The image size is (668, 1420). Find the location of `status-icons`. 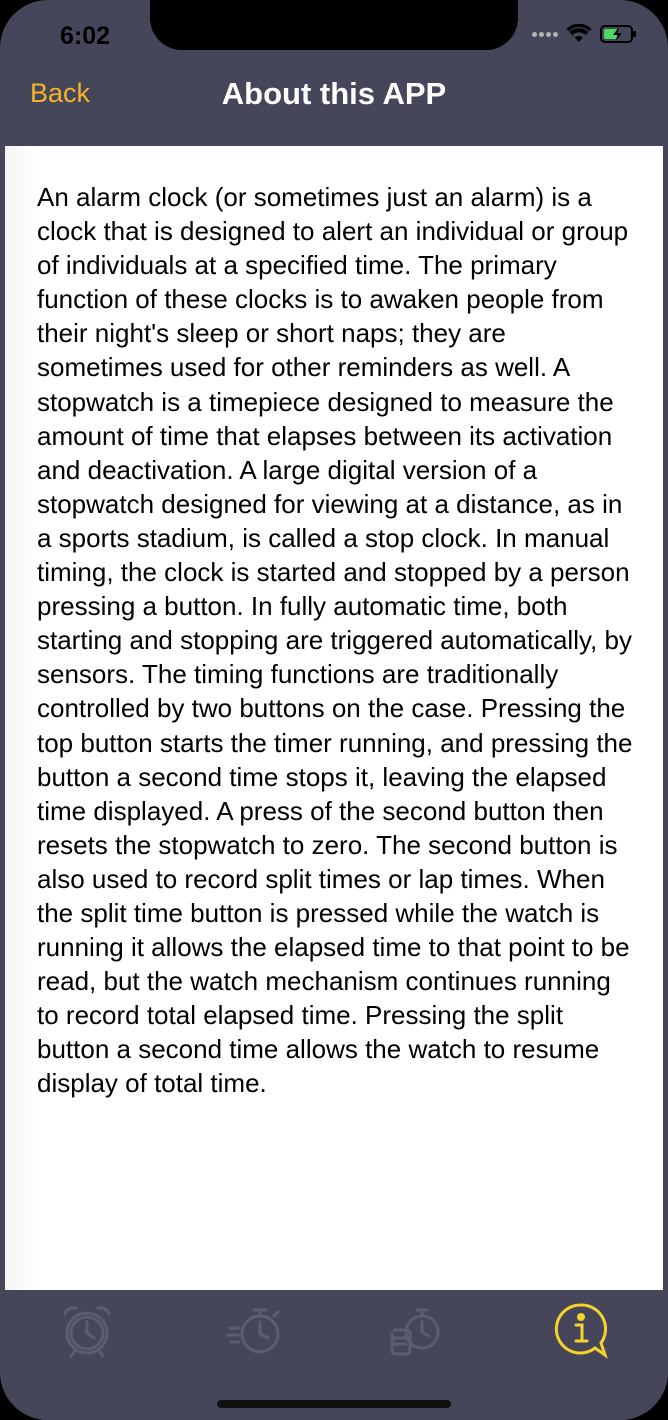

status-icons is located at coordinates (585, 34).